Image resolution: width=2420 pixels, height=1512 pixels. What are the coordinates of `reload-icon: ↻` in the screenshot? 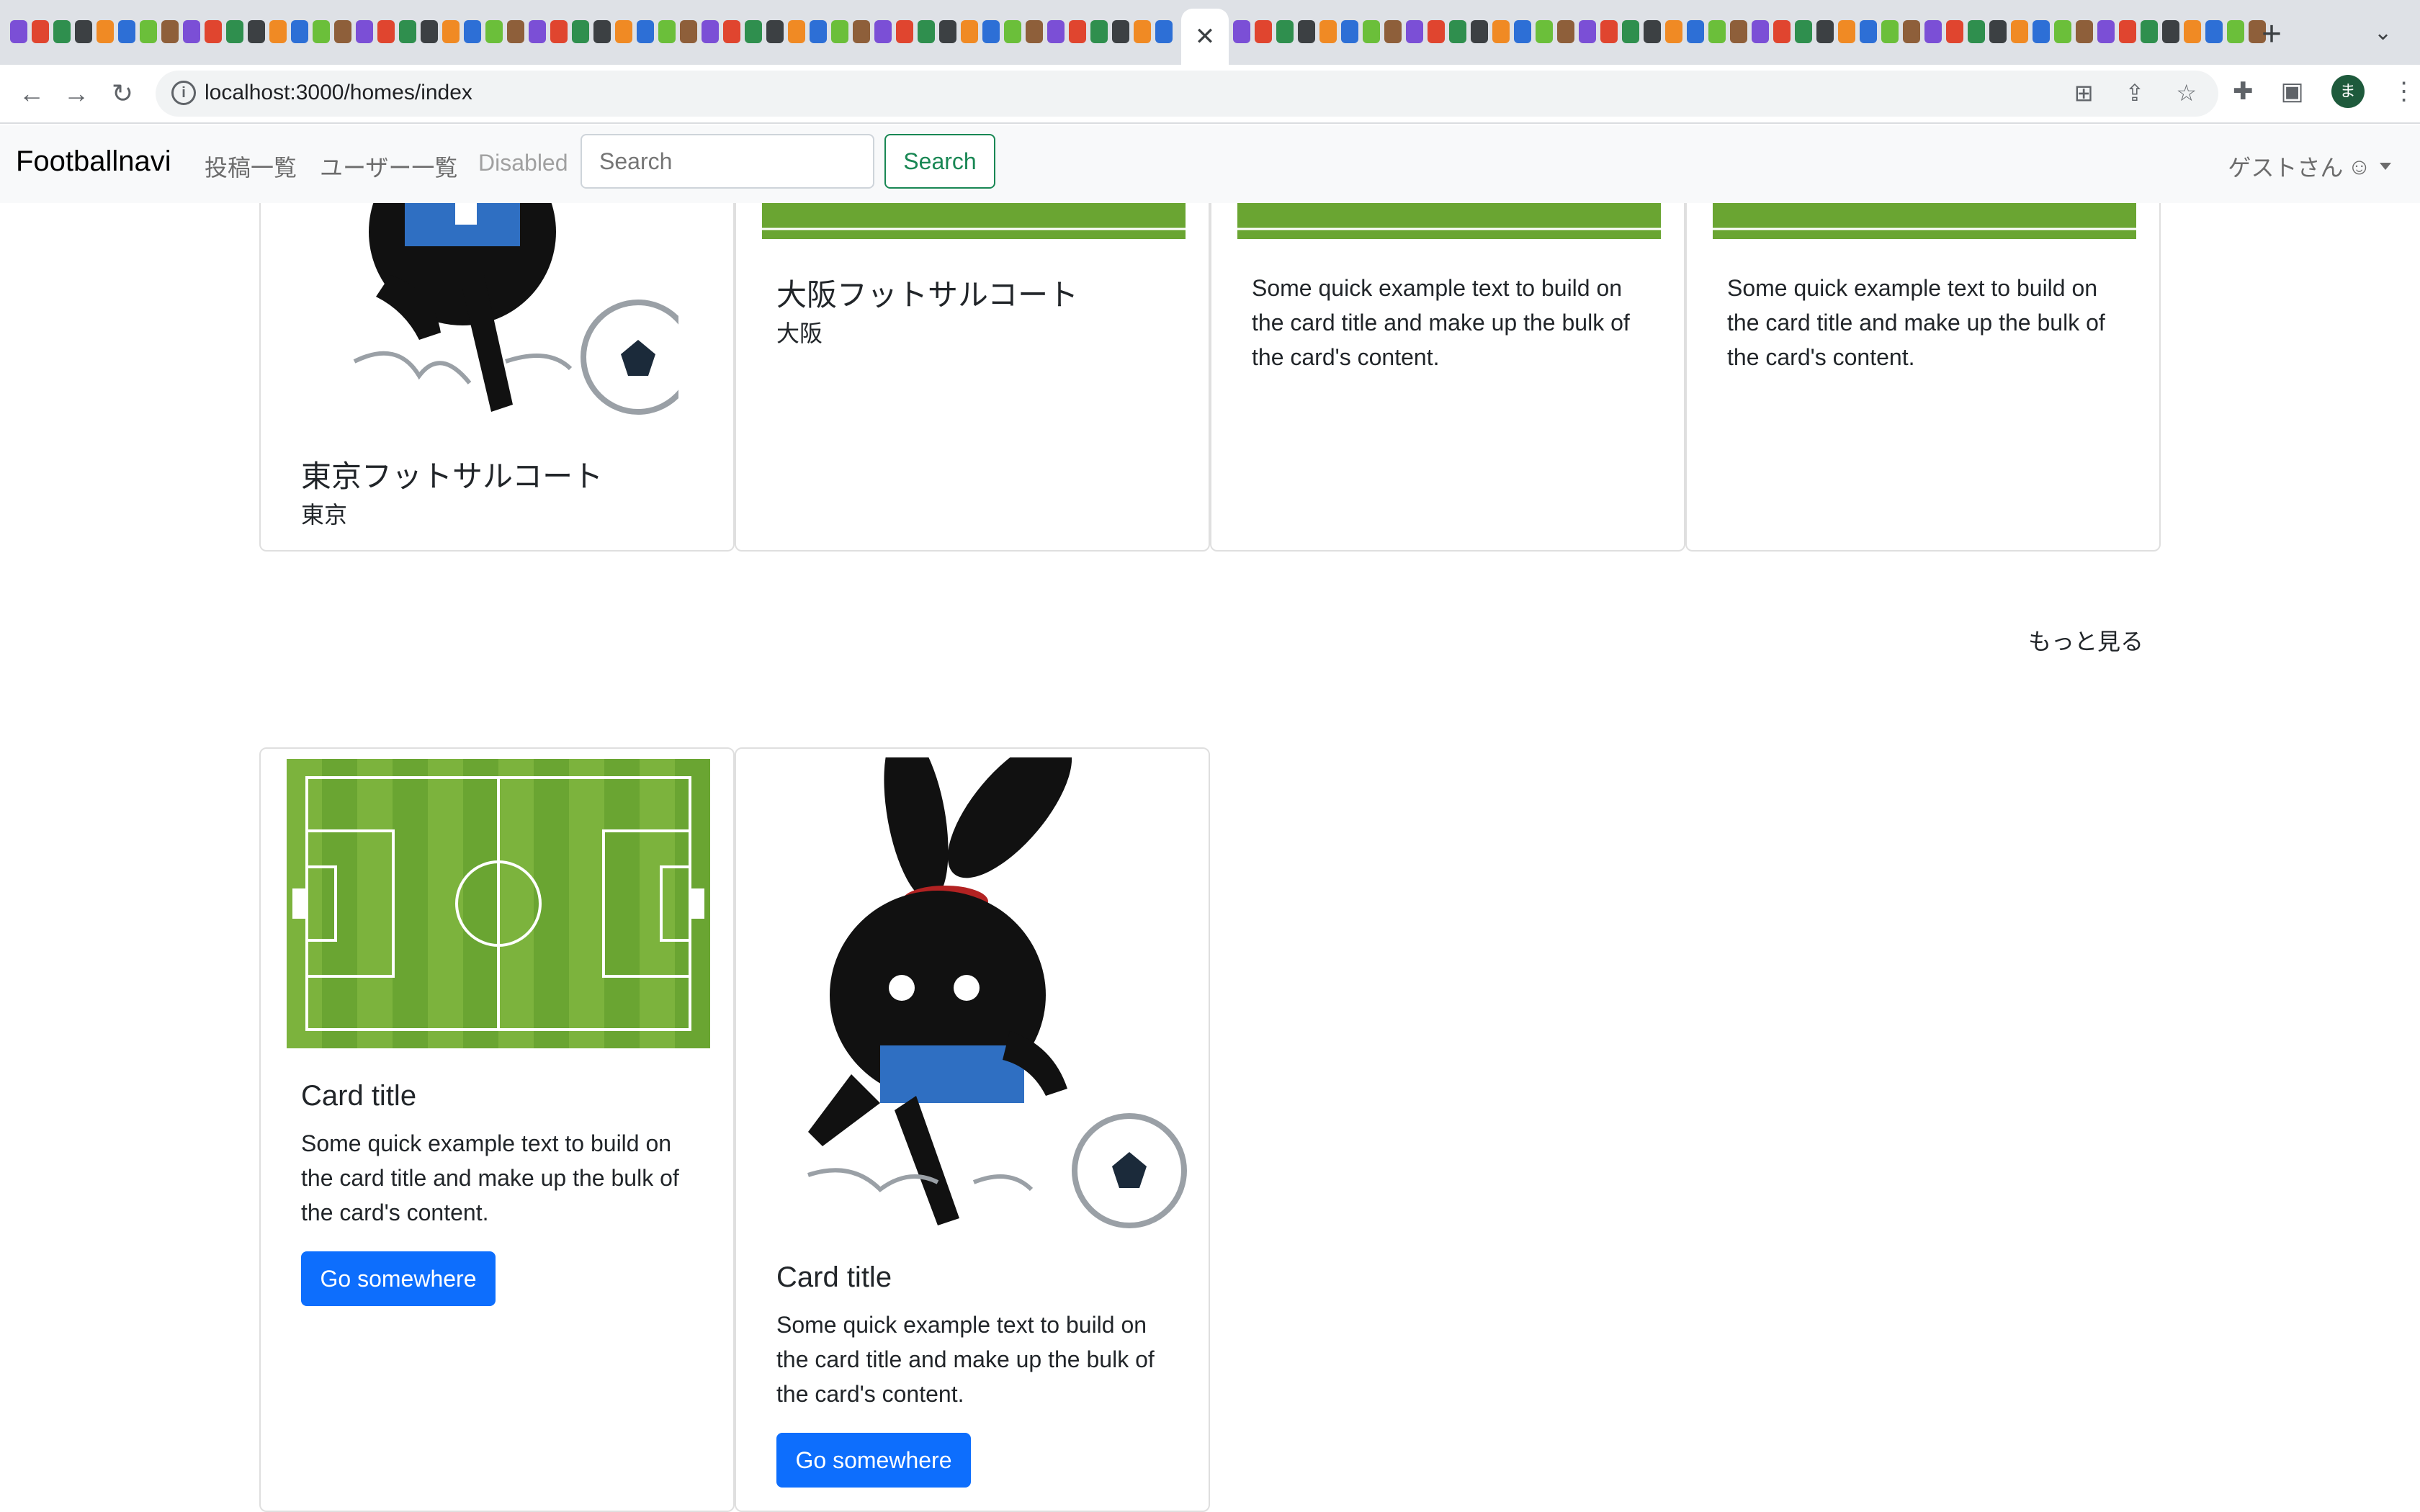 It's located at (123, 93).